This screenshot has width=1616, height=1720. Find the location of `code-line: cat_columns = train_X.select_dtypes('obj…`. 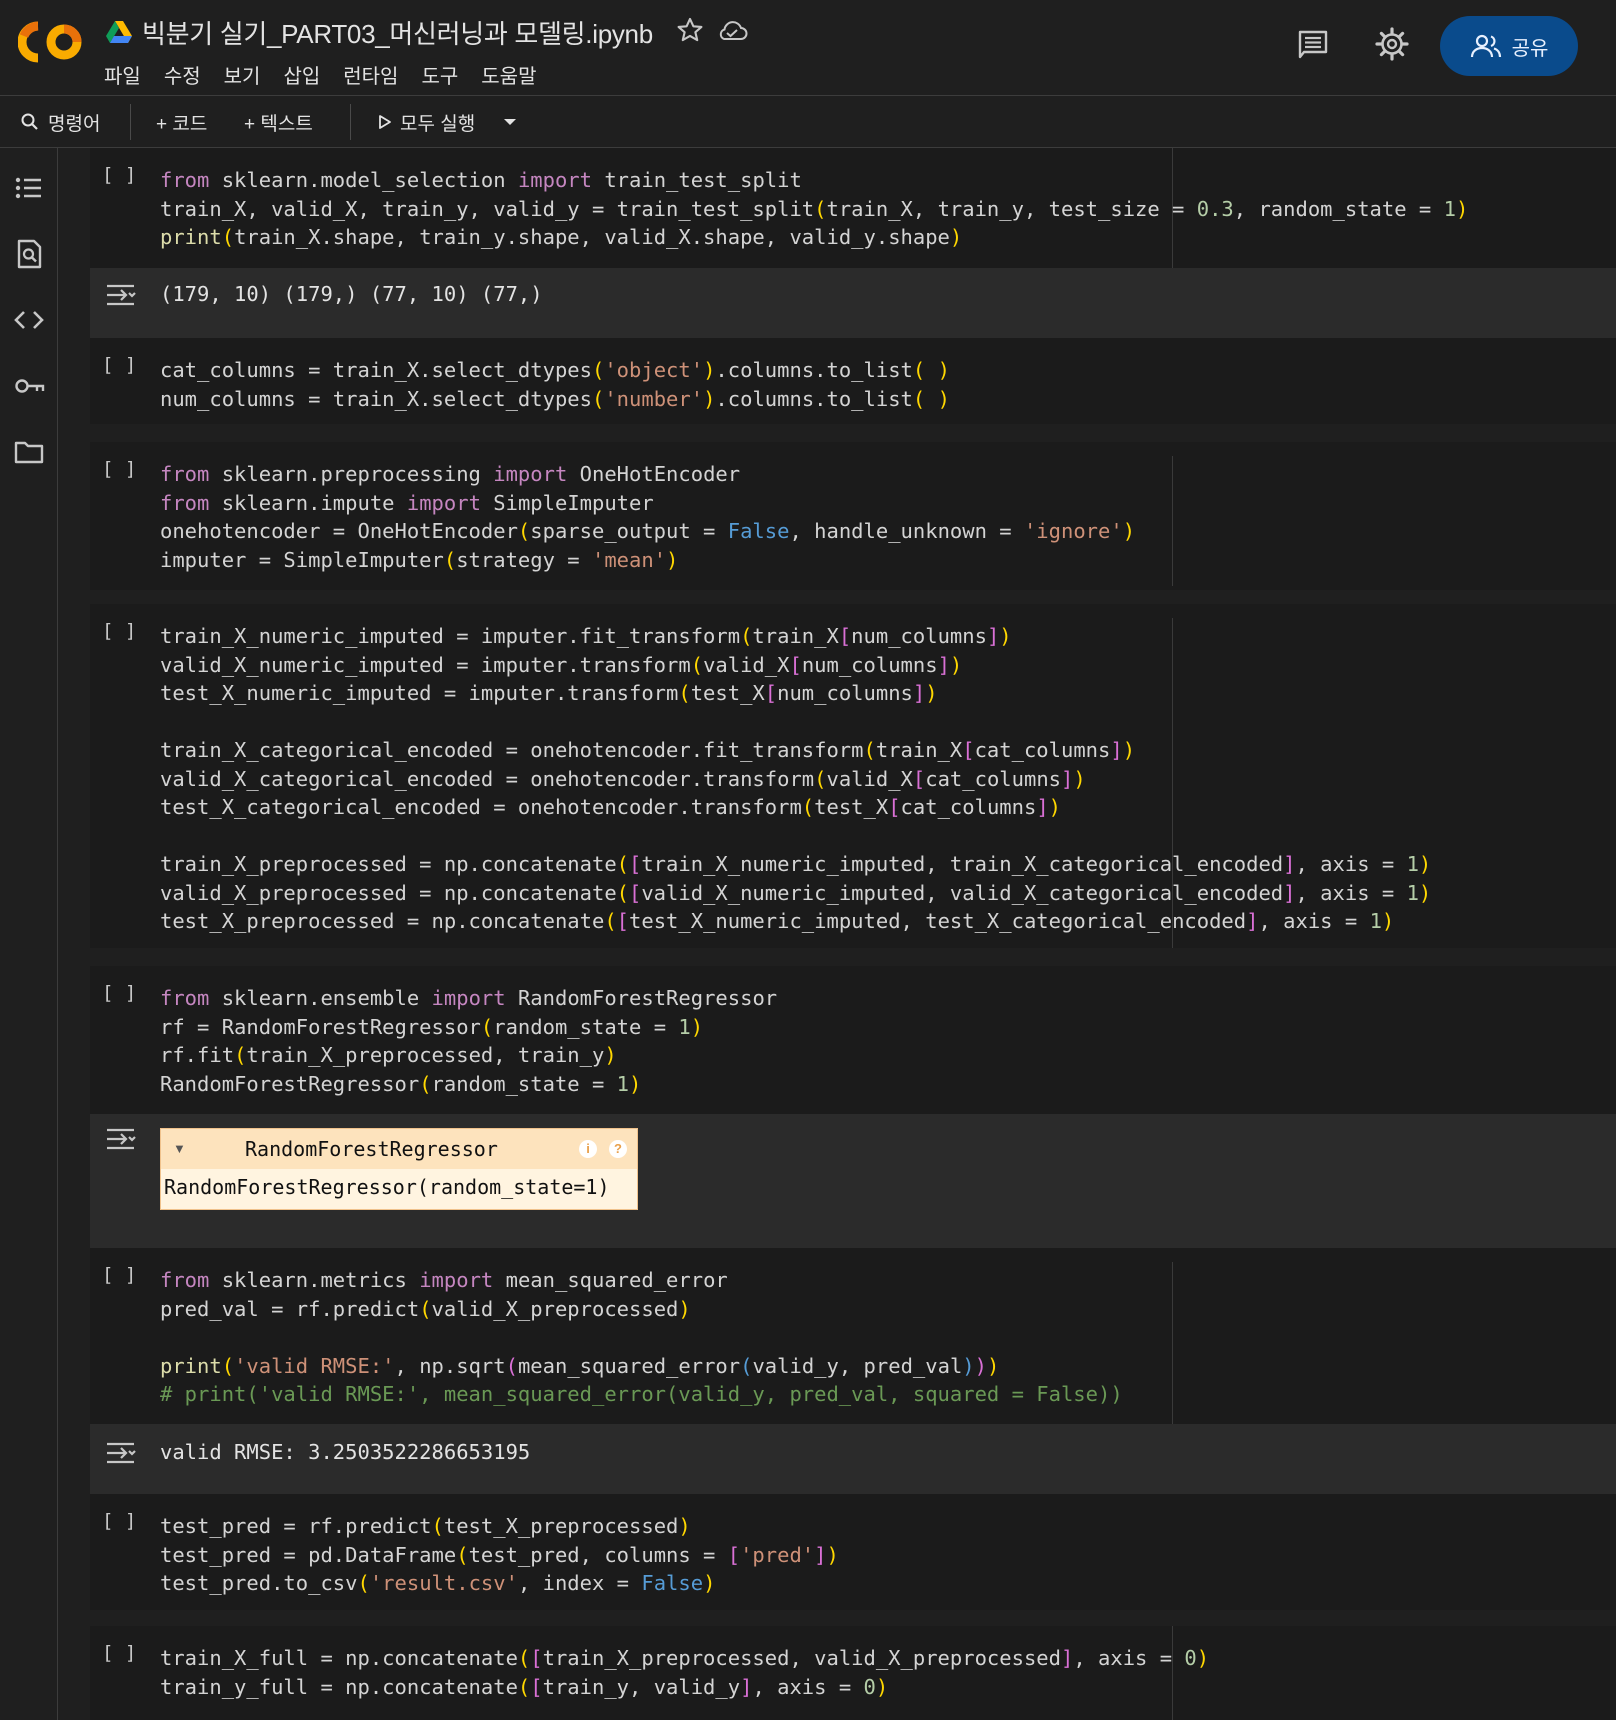

code-line: cat_columns = train_X.select_dtypes('obj… is located at coordinates (555, 370).